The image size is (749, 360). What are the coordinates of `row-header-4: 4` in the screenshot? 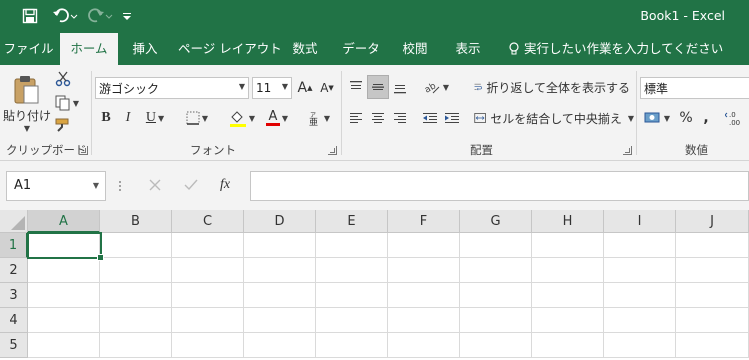 It's located at (14, 320).